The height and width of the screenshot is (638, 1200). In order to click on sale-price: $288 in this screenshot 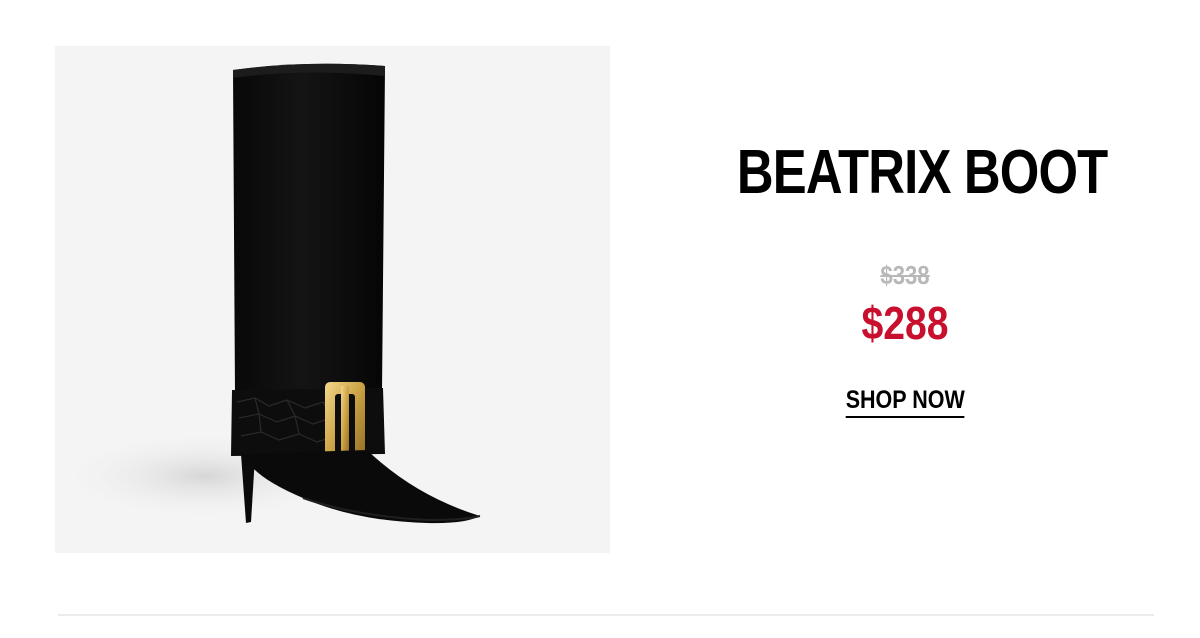, I will do `click(905, 323)`.